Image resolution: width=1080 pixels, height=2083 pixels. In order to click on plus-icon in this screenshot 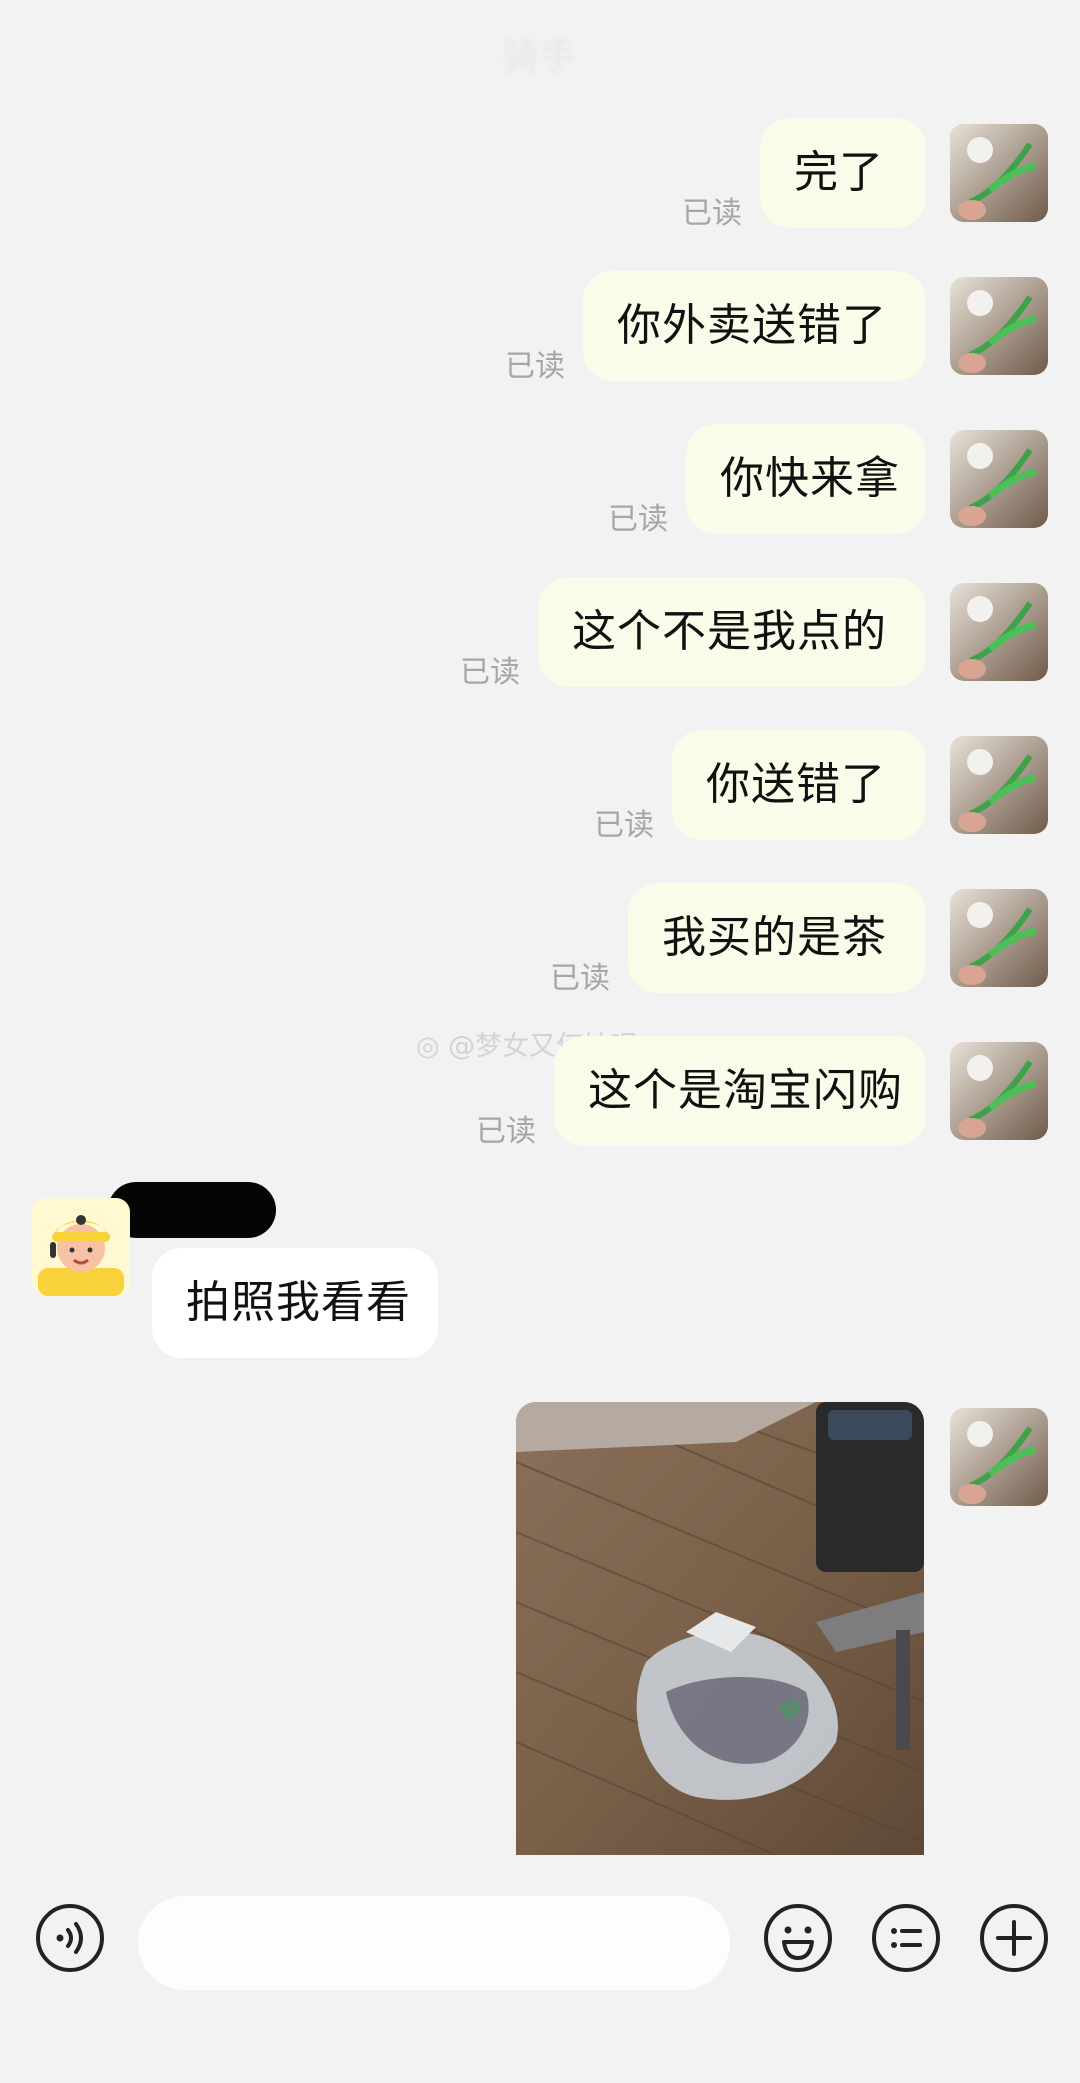, I will do `click(1014, 1938)`.